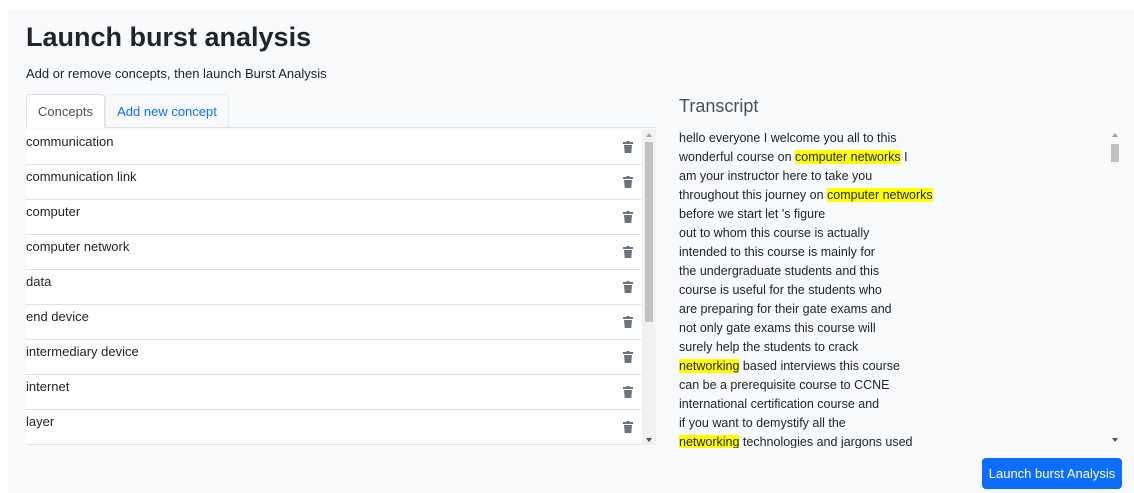 This screenshot has width=1134, height=493. What do you see at coordinates (333, 322) in the screenshot?
I see `concept-item: end device` at bounding box center [333, 322].